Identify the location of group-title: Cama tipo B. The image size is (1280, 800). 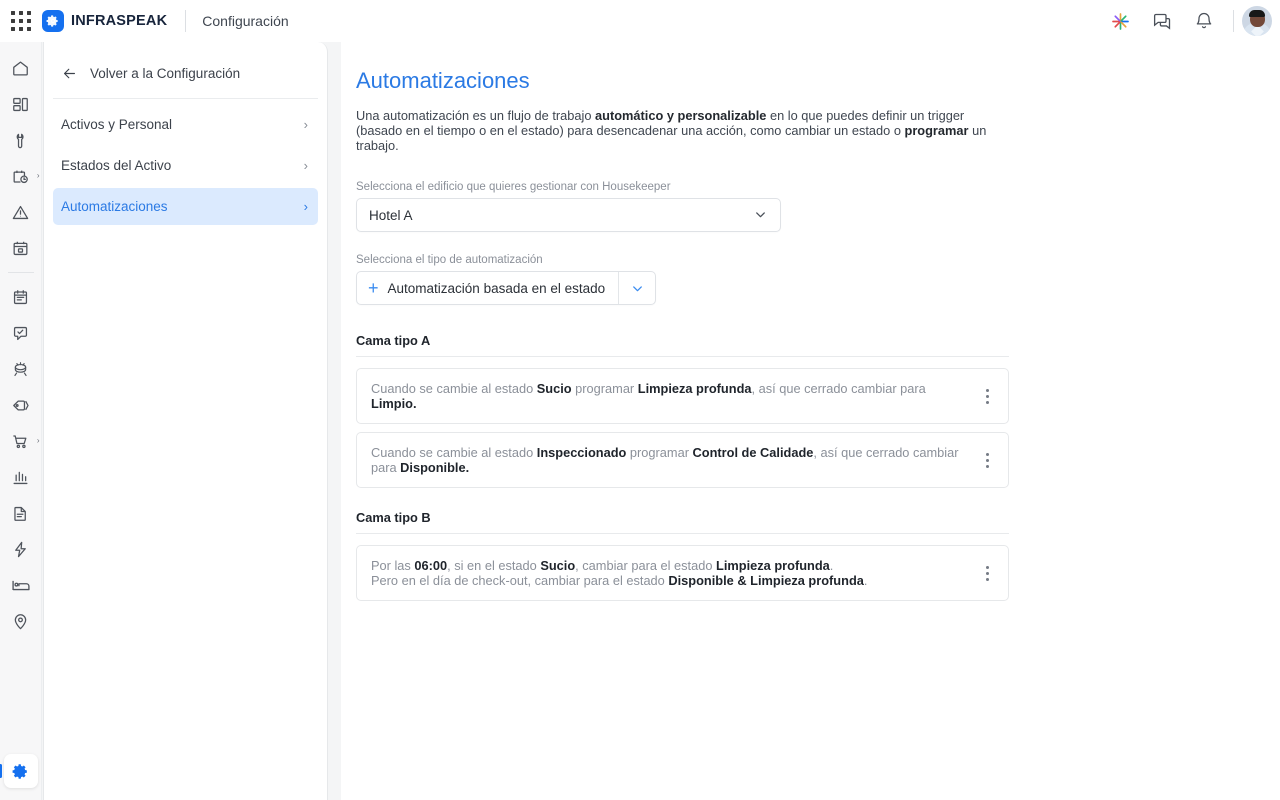
(393, 518).